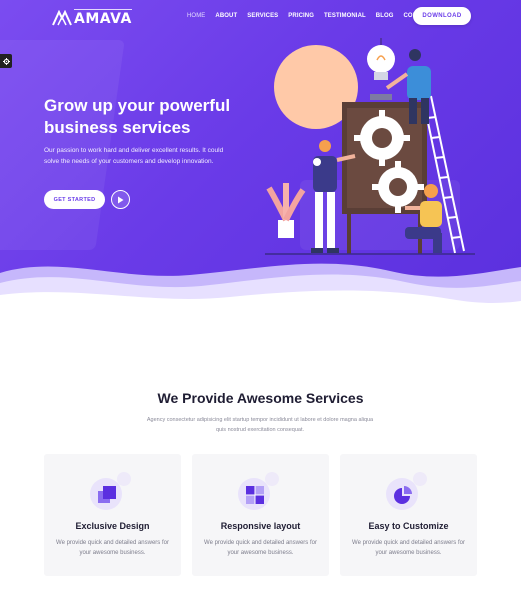  What do you see at coordinates (112, 526) in the screenshot?
I see `service-card-title: Exclusive Design` at bounding box center [112, 526].